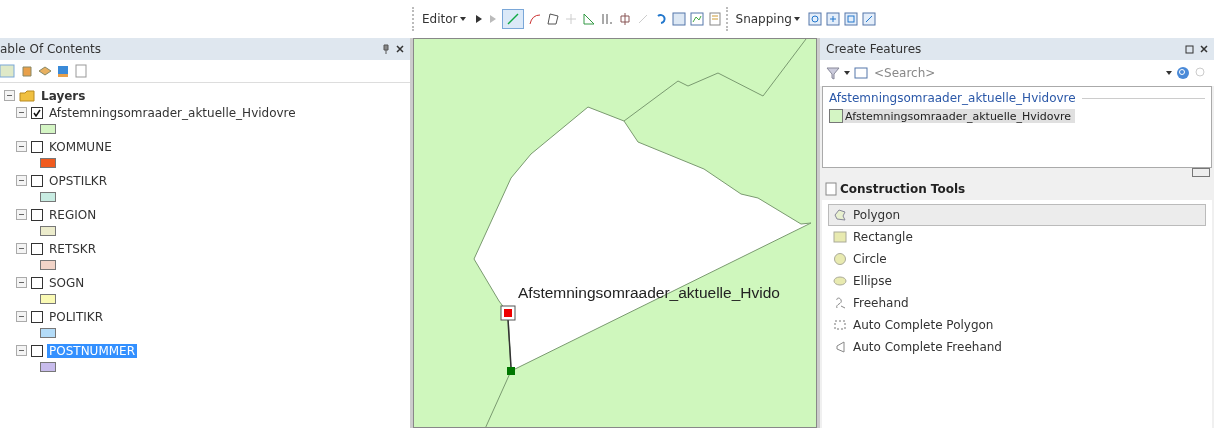 Image resolution: width=1214 pixels, height=428 pixels. I want to click on layer-name: KOMMUNE, so click(80, 146).